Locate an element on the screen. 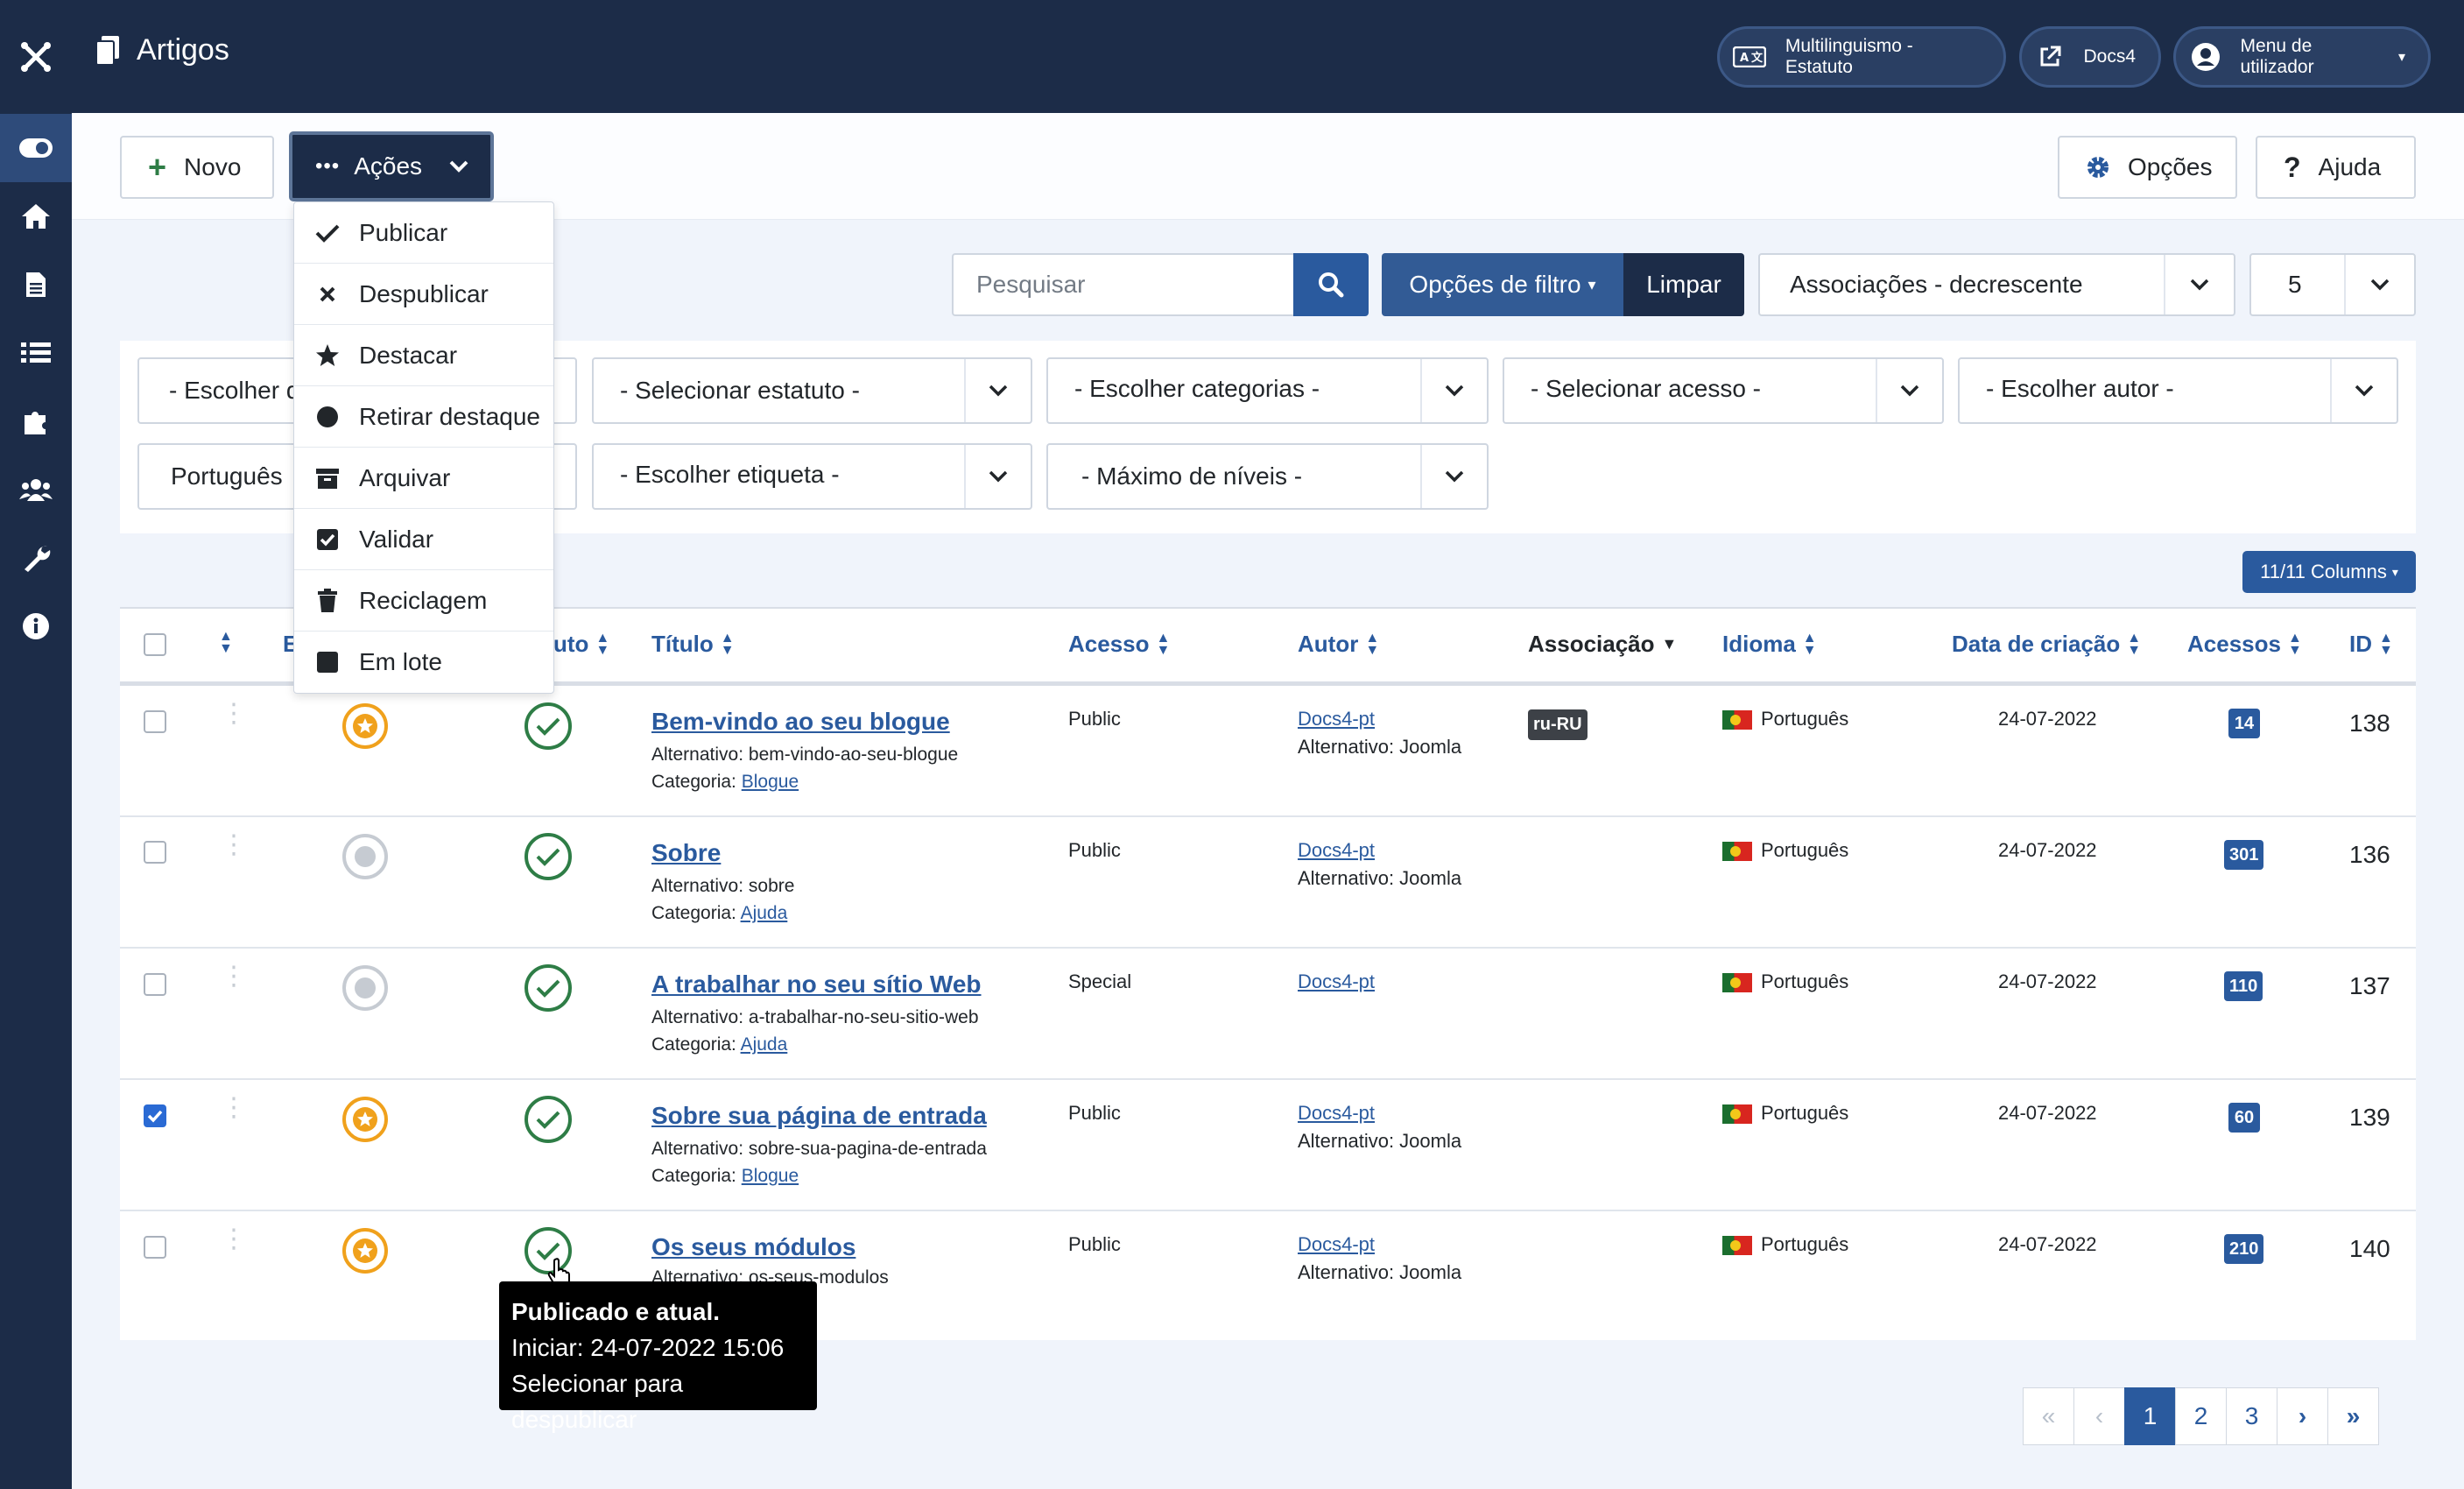  puzzle-icon is located at coordinates (36, 421).